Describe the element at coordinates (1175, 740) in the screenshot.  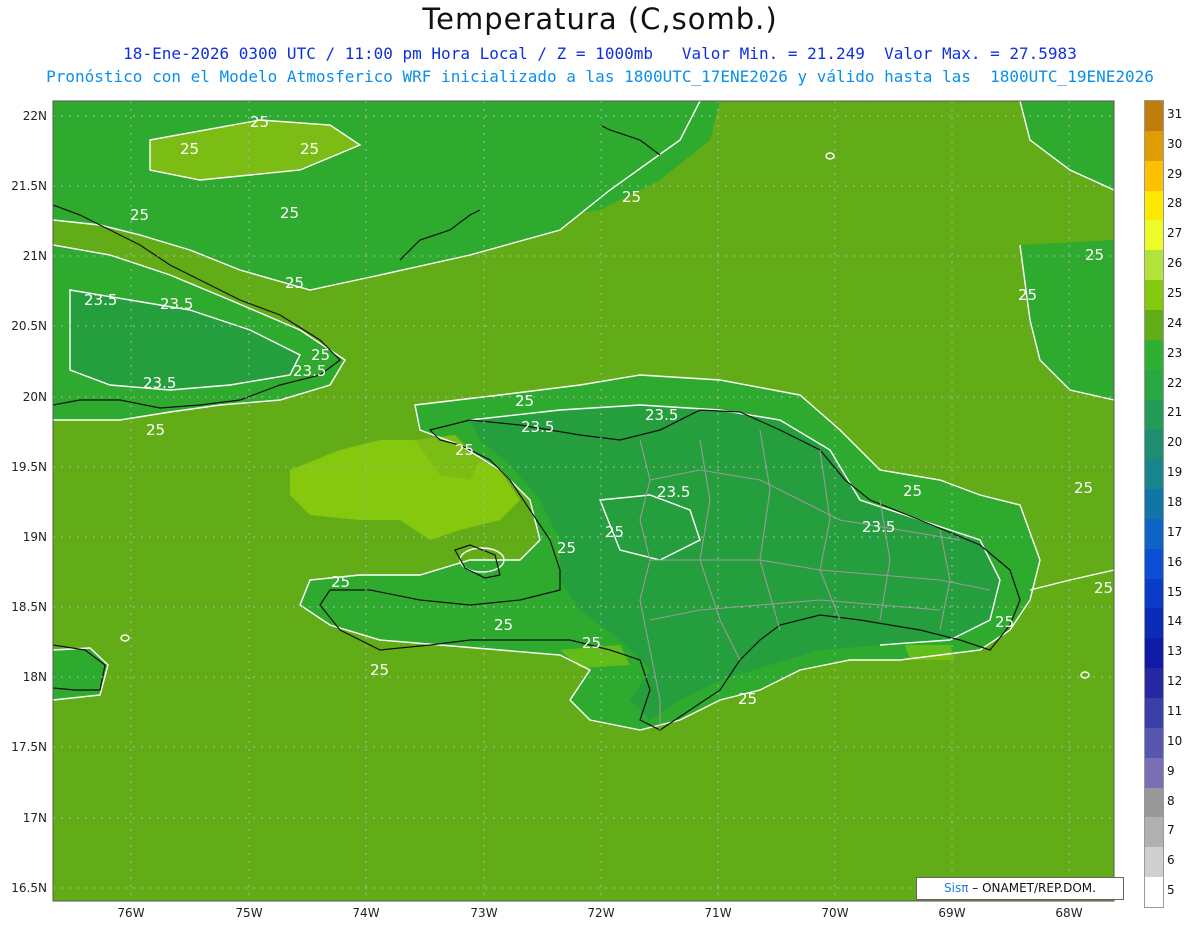
I see `colorbar-label: 10` at that location.